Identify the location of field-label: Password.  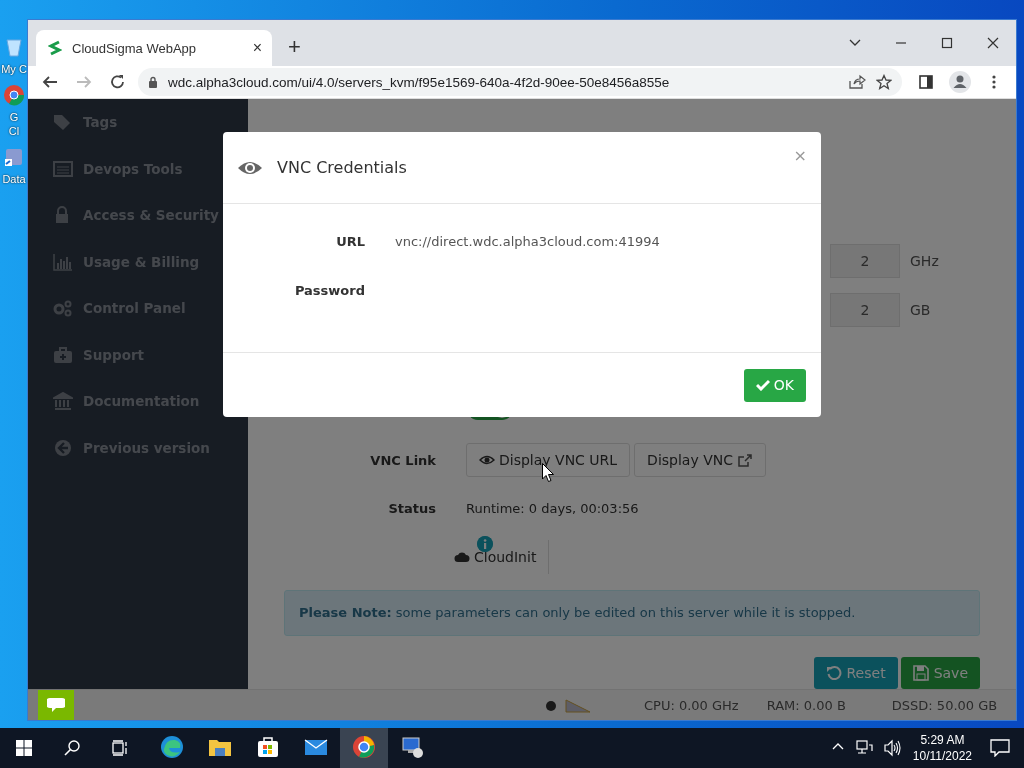
(329, 290).